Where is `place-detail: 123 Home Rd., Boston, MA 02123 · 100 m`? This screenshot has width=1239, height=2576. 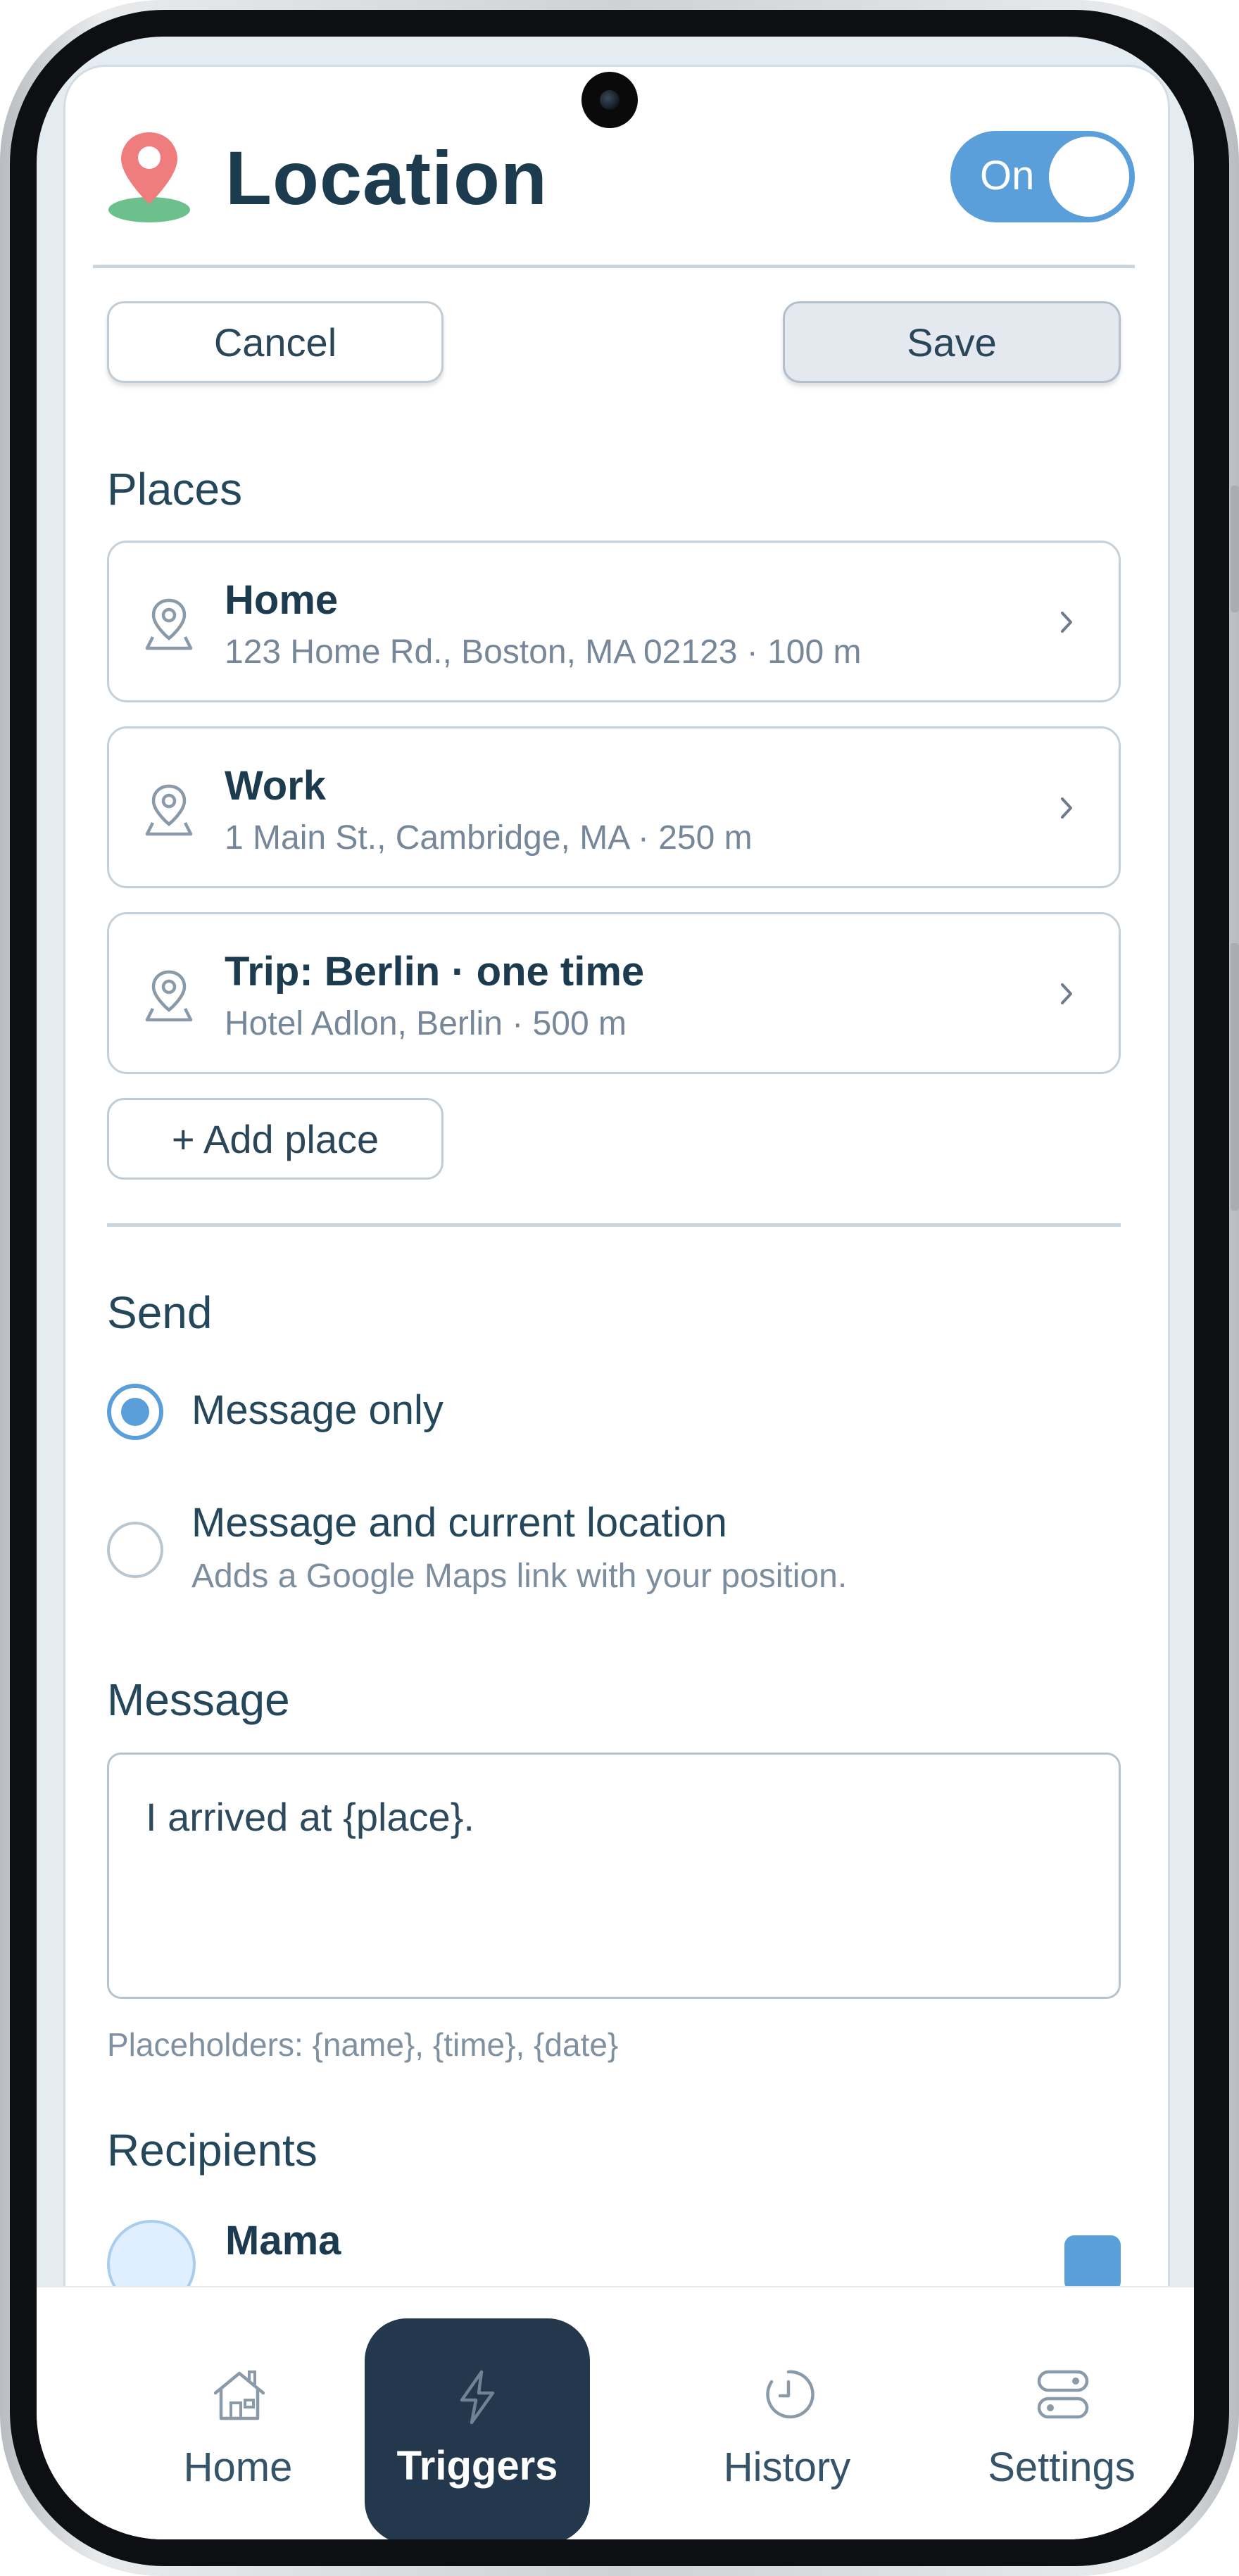
place-detail: 123 Home Rd., Boston, MA 02123 · 100 m is located at coordinates (543, 652).